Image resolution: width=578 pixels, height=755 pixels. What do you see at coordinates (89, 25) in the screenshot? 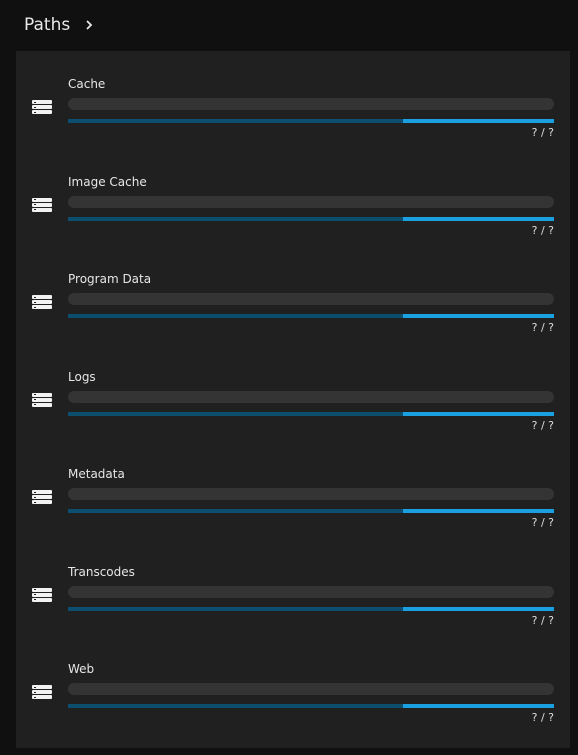
I see `chevron-right-icon` at bounding box center [89, 25].